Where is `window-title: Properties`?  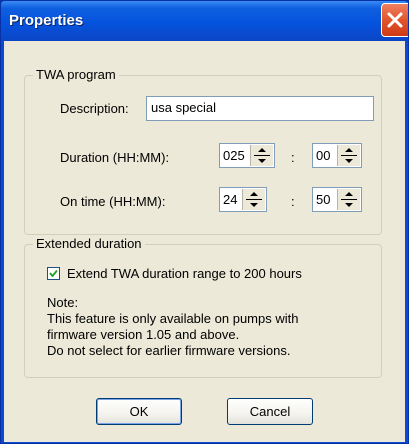 window-title: Properties is located at coordinates (46, 20).